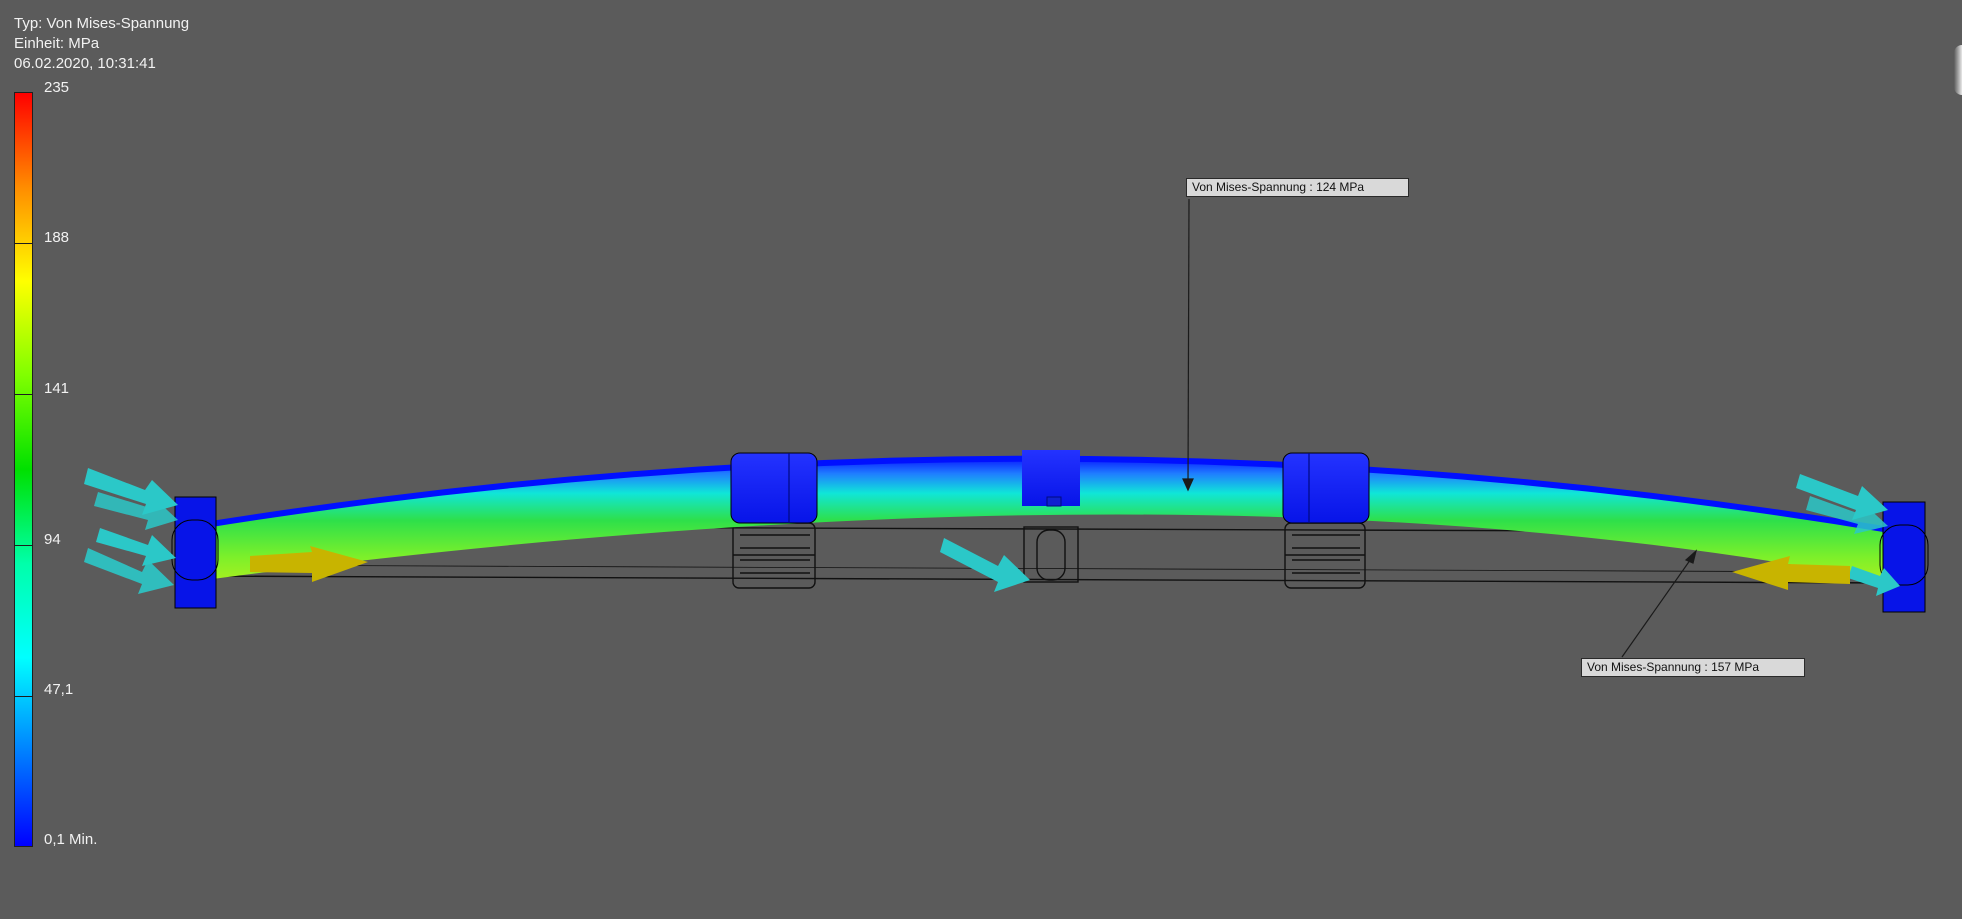 The height and width of the screenshot is (919, 1962). What do you see at coordinates (1054, 501) in the screenshot?
I see `center-block-slot` at bounding box center [1054, 501].